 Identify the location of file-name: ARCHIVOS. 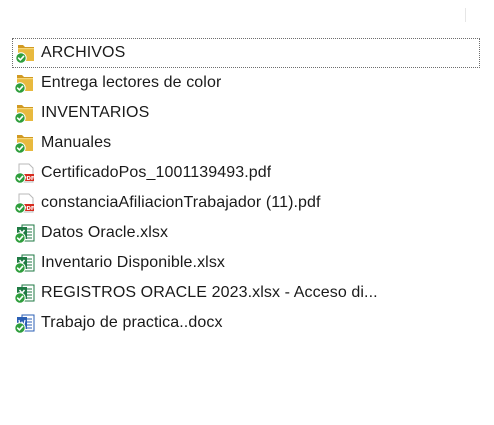
(83, 52).